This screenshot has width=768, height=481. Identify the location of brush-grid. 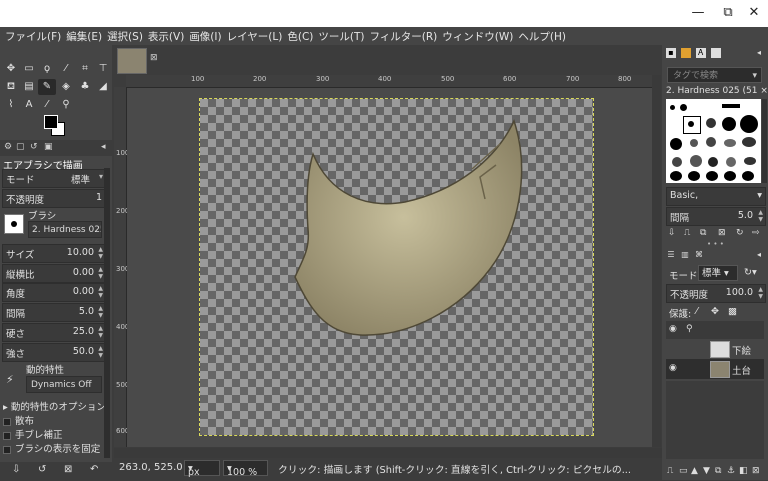
(713, 141).